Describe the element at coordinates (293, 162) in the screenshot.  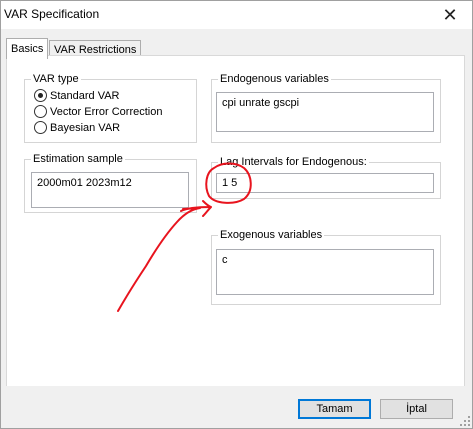
I see `lag-intervals-label: Lag Intervals for Endogenous:` at that location.